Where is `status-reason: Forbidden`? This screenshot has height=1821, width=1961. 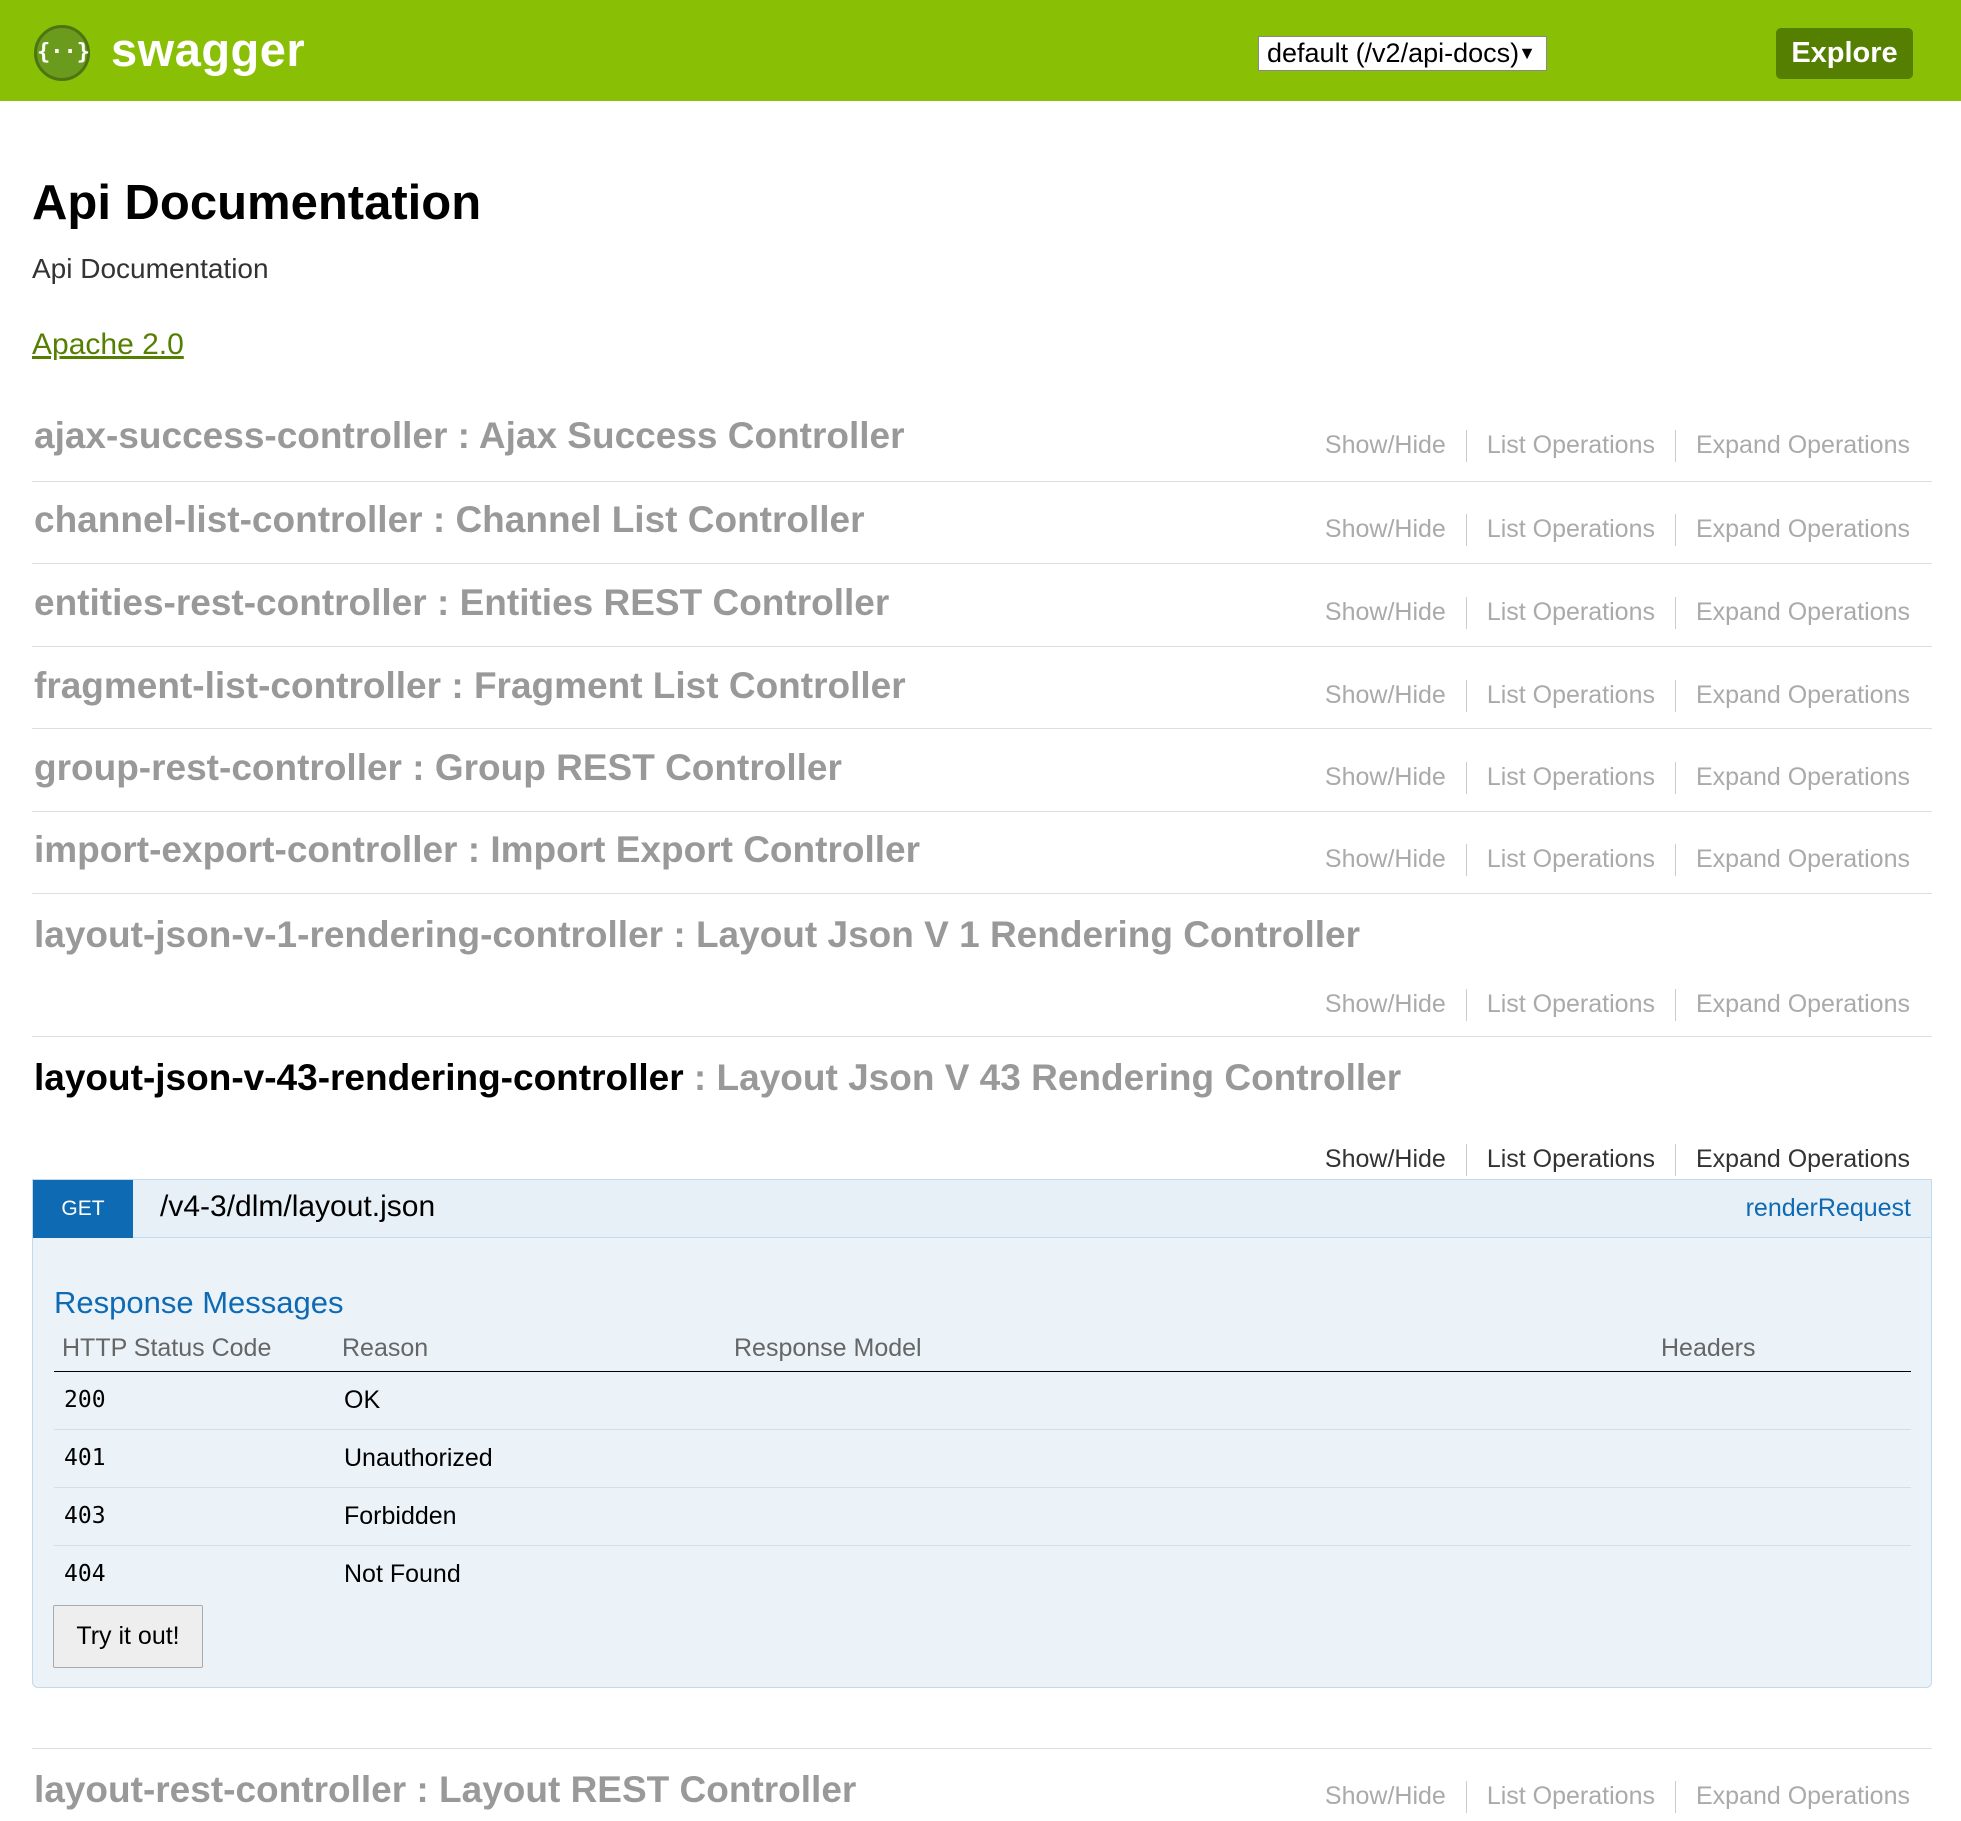 status-reason: Forbidden is located at coordinates (530, 1516).